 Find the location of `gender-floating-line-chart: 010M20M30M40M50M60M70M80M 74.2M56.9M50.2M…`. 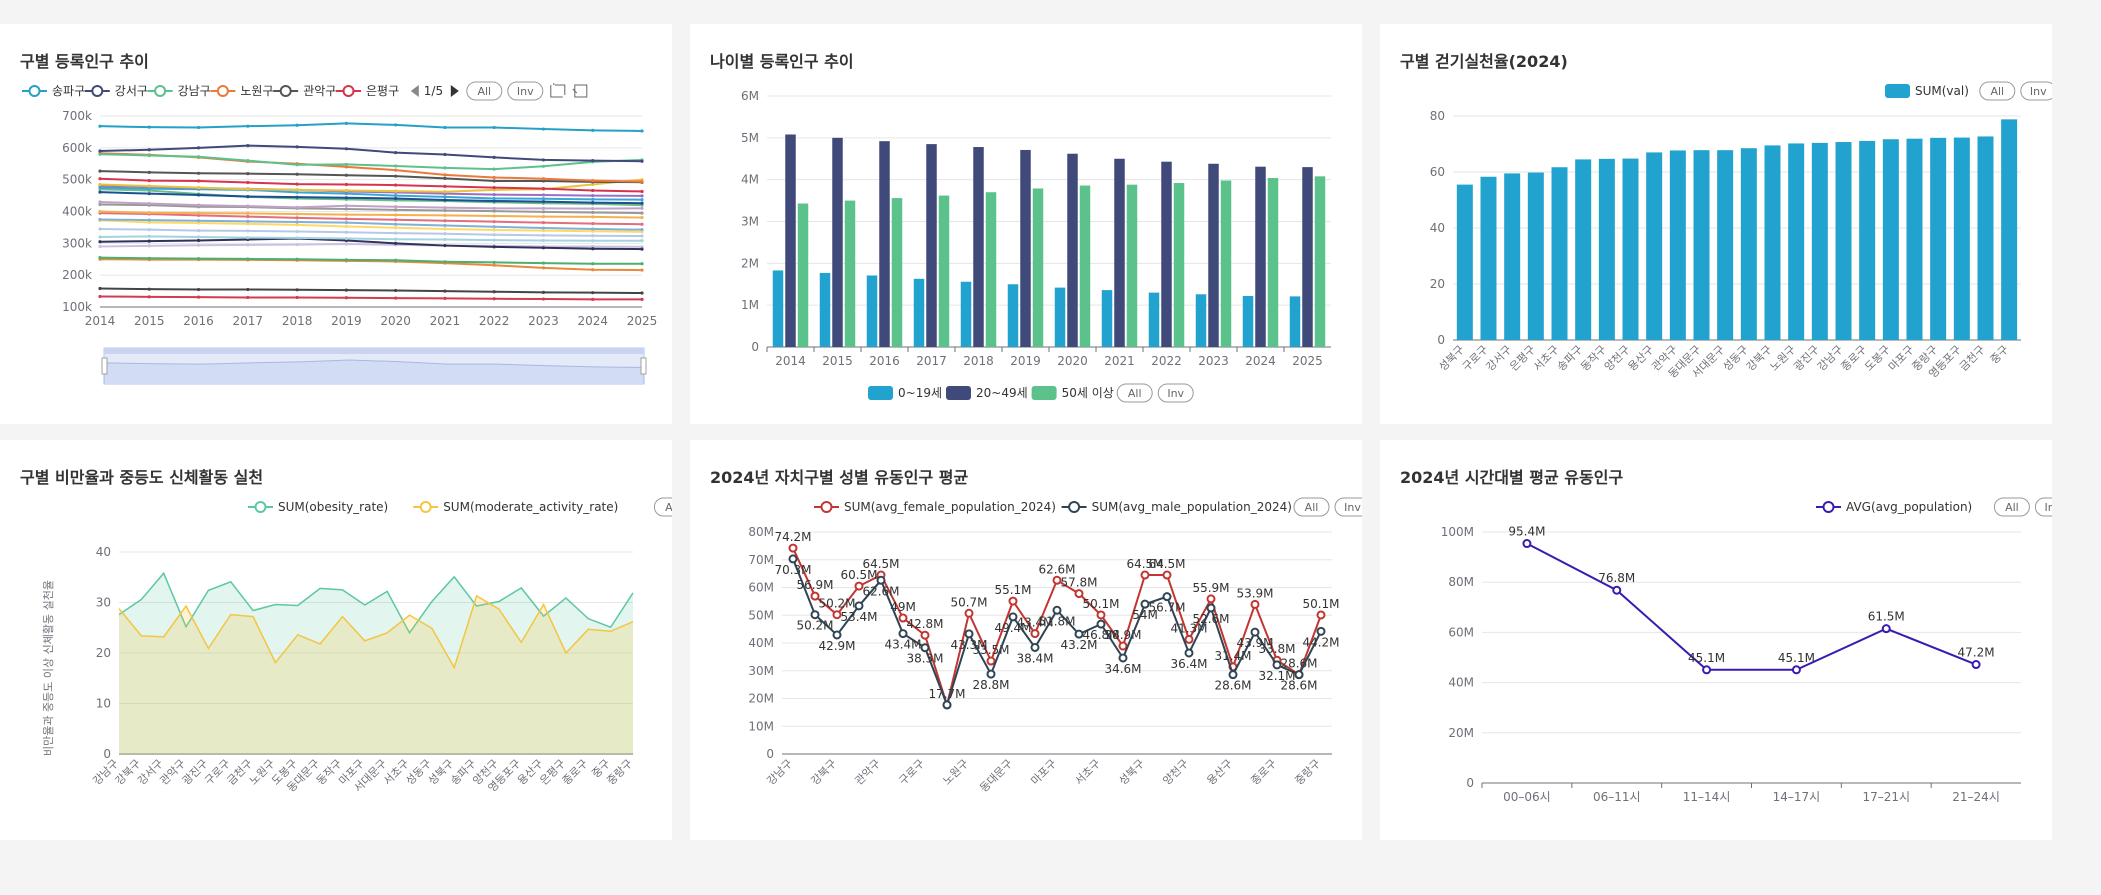

gender-floating-line-chart: 010M20M30M40M50M60M70M80M 74.2M56.9M50.2M… is located at coordinates (1026, 640).